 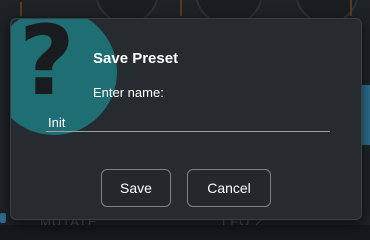 I want to click on preset-name-input, so click(x=188, y=122).